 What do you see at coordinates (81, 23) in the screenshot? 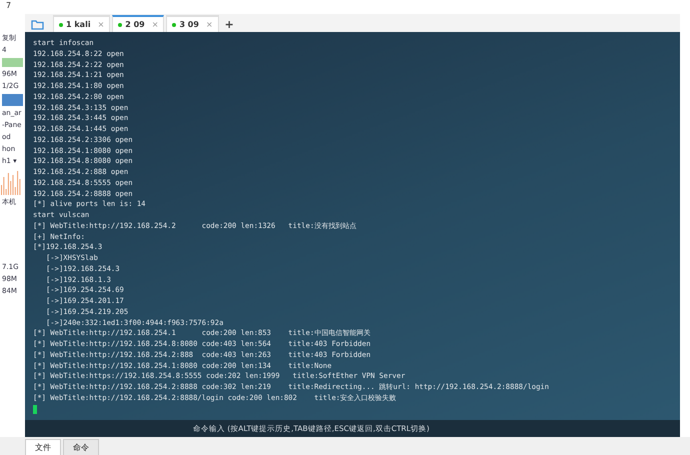
I see `terminal-tab: 1 kali ×` at bounding box center [81, 23].